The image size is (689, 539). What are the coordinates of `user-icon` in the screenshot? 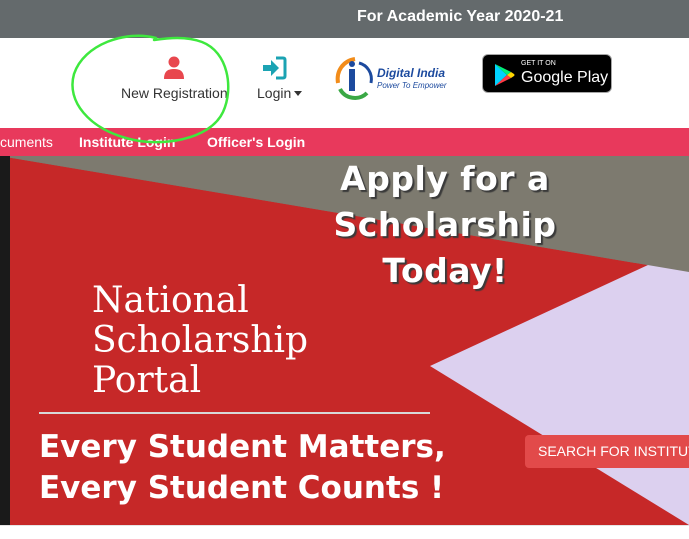 It's located at (174, 67).